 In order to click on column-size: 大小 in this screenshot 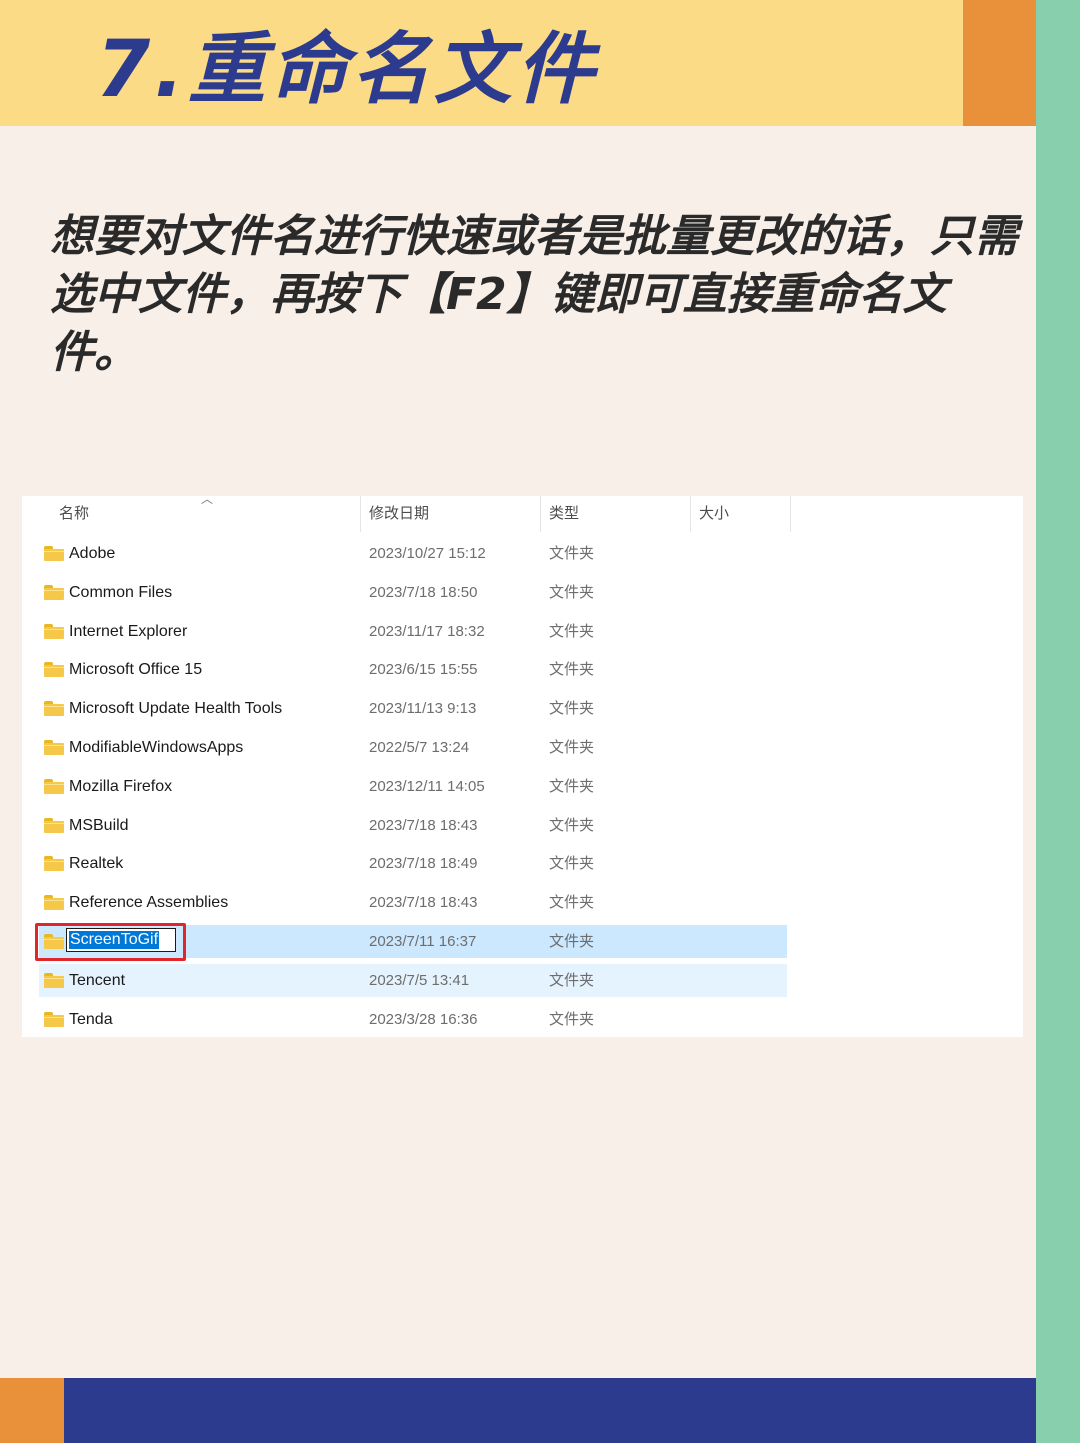, I will do `click(714, 514)`.